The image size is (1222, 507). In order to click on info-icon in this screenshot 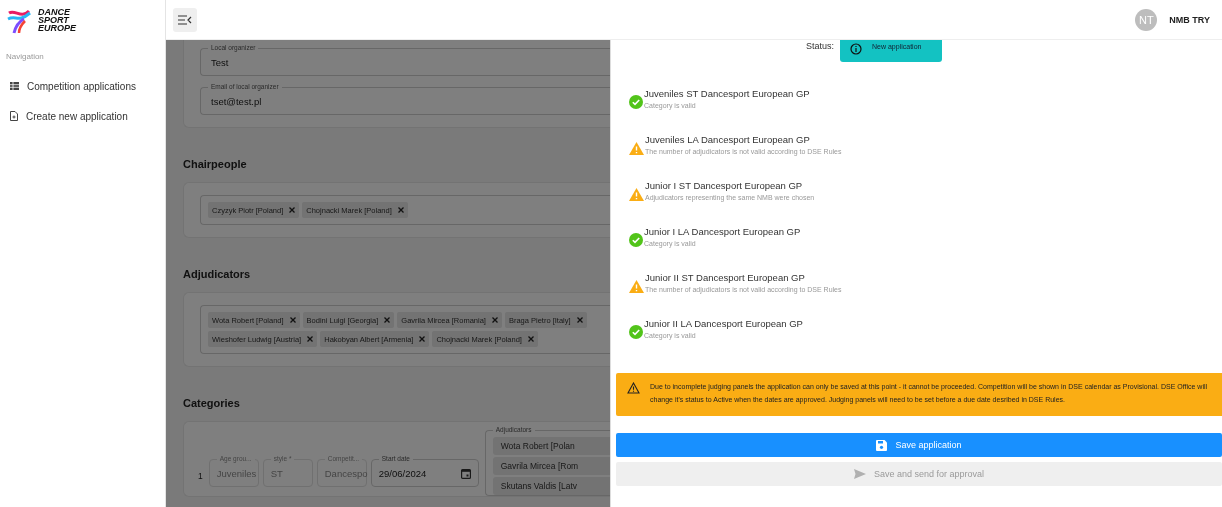, I will do `click(856, 49)`.